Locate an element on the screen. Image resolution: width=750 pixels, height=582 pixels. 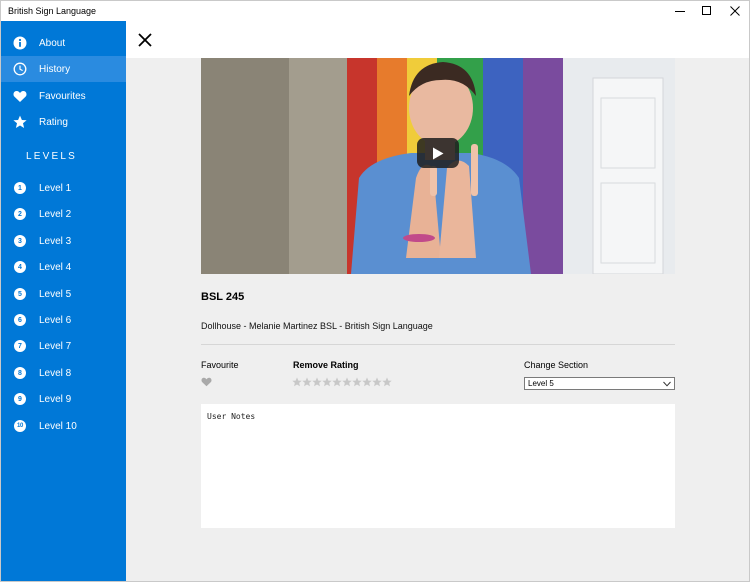
sidebar-item-level-5: 5 Level 5 is located at coordinates (63, 294).